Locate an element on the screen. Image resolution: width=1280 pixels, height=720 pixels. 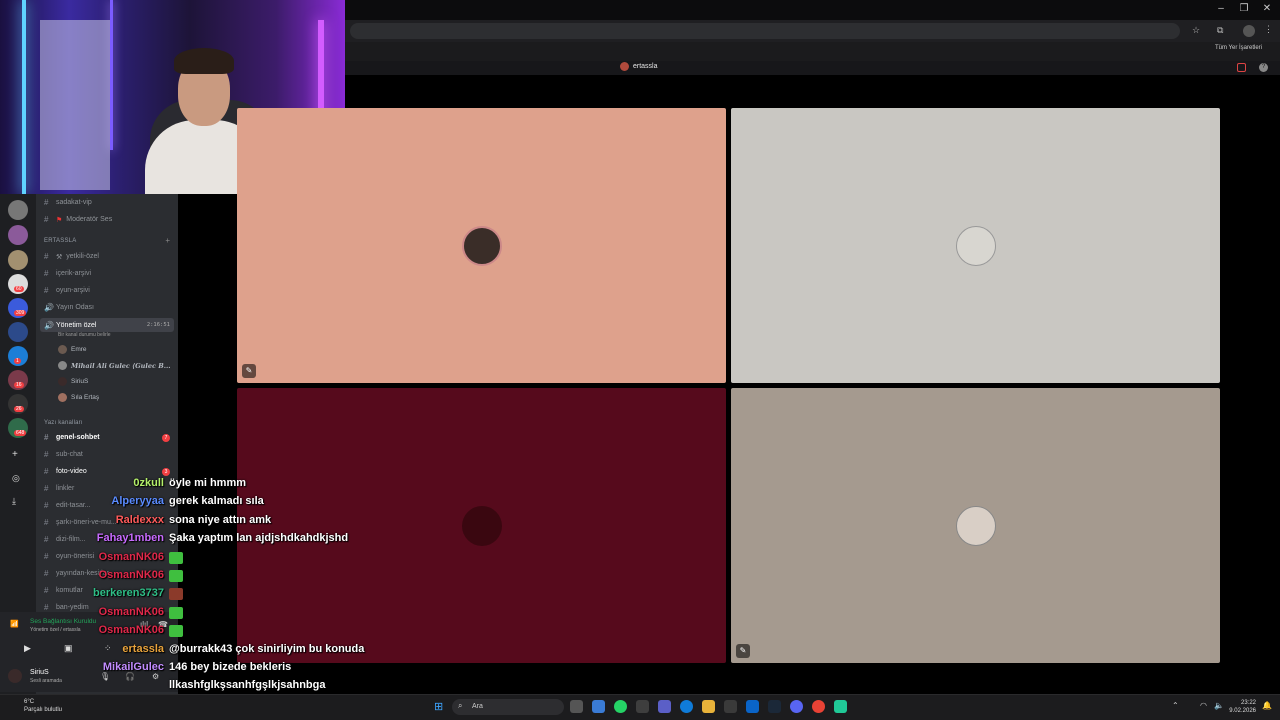
weather-widget: 6°C Parçalı bulutlu is located at coordinates (43, 706).